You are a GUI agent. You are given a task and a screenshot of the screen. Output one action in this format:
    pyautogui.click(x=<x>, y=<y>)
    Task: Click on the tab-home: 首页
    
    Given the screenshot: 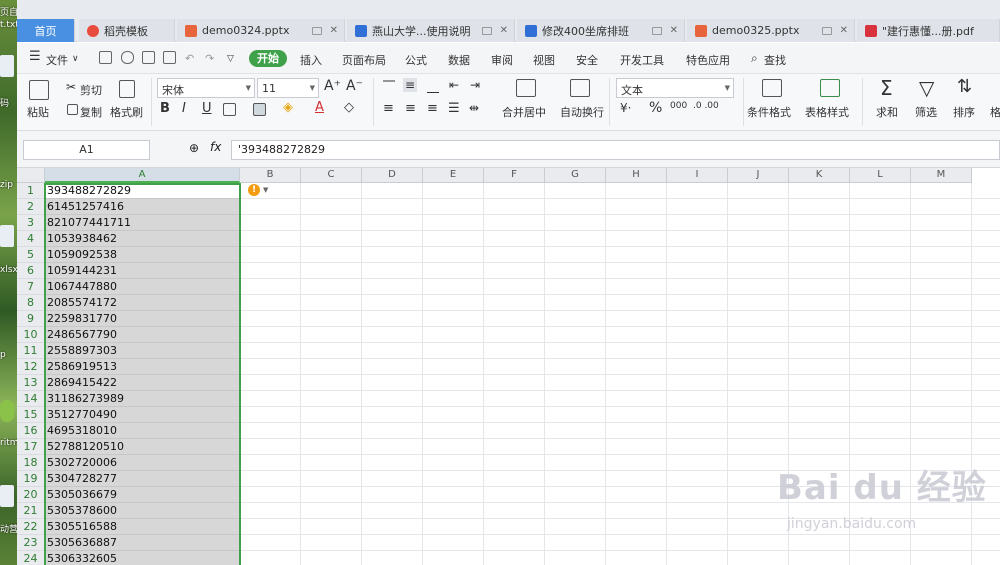 What is the action you would take?
    pyautogui.click(x=46, y=30)
    